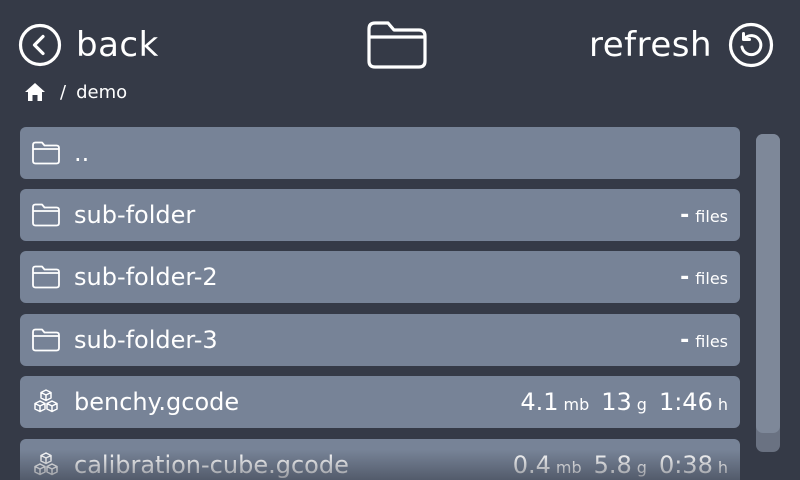  What do you see at coordinates (650, 45) in the screenshot?
I see `refresh-label: refresh` at bounding box center [650, 45].